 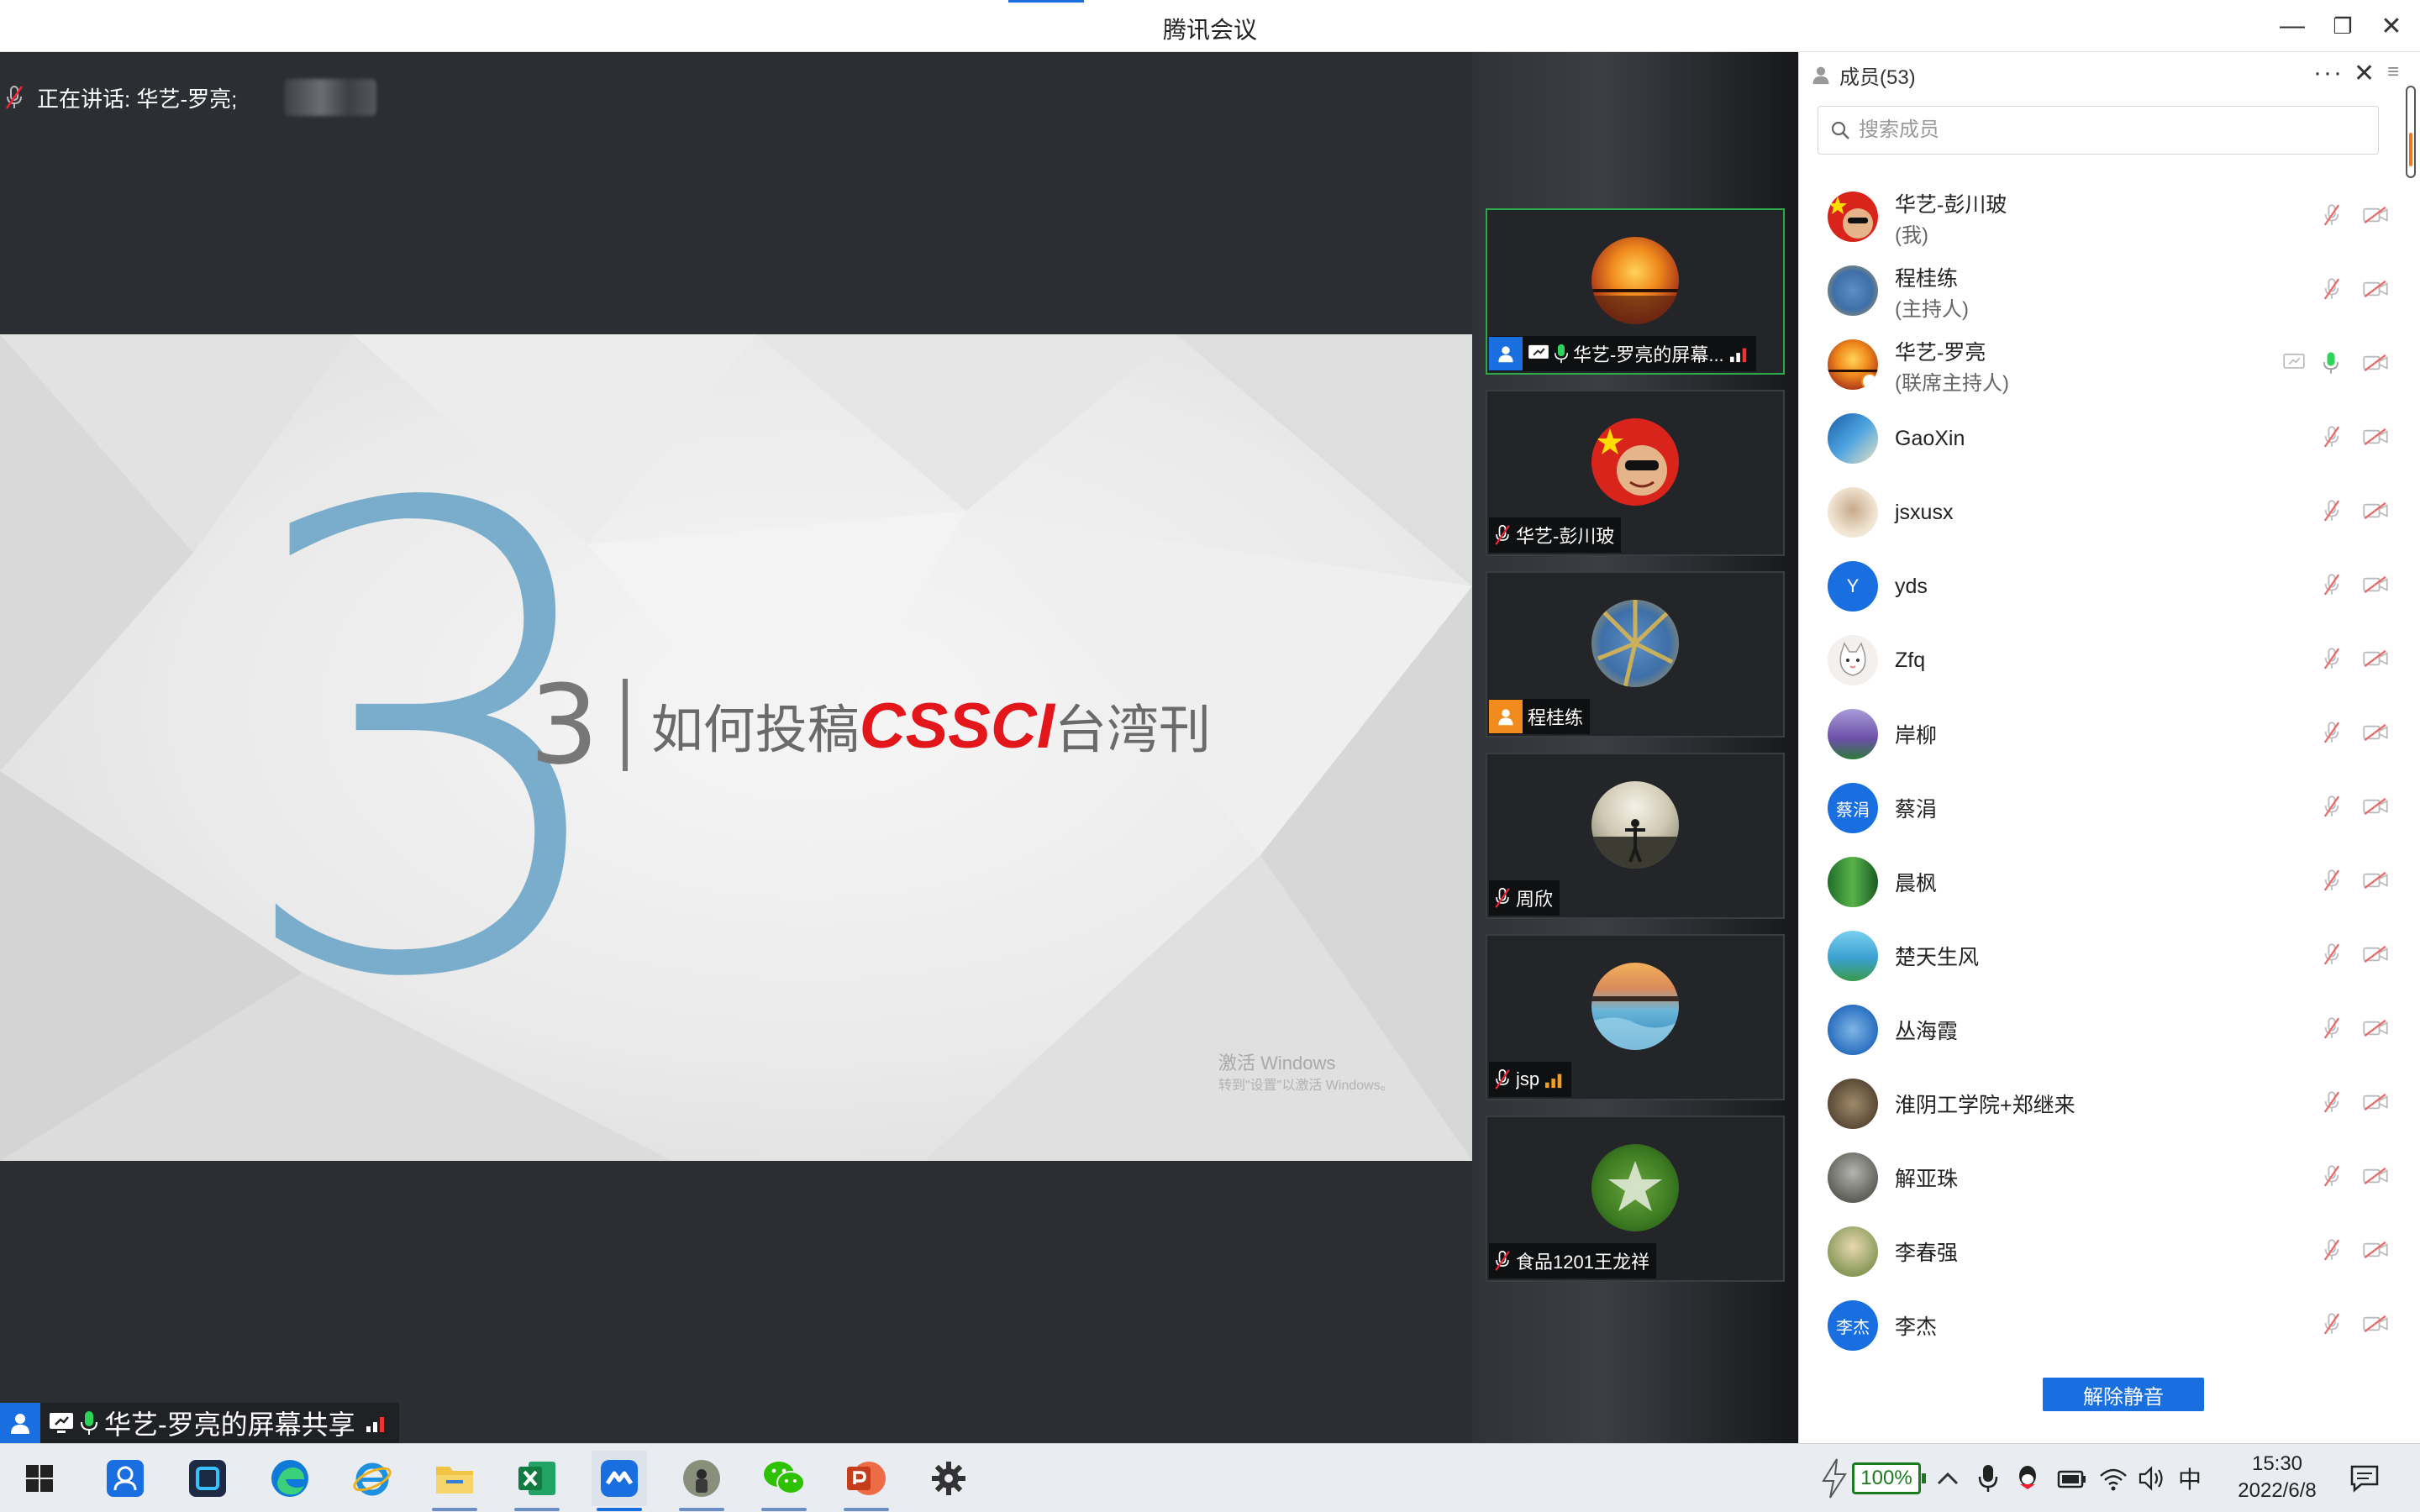 I want to click on member-role: (联席主持人), so click(x=1952, y=383).